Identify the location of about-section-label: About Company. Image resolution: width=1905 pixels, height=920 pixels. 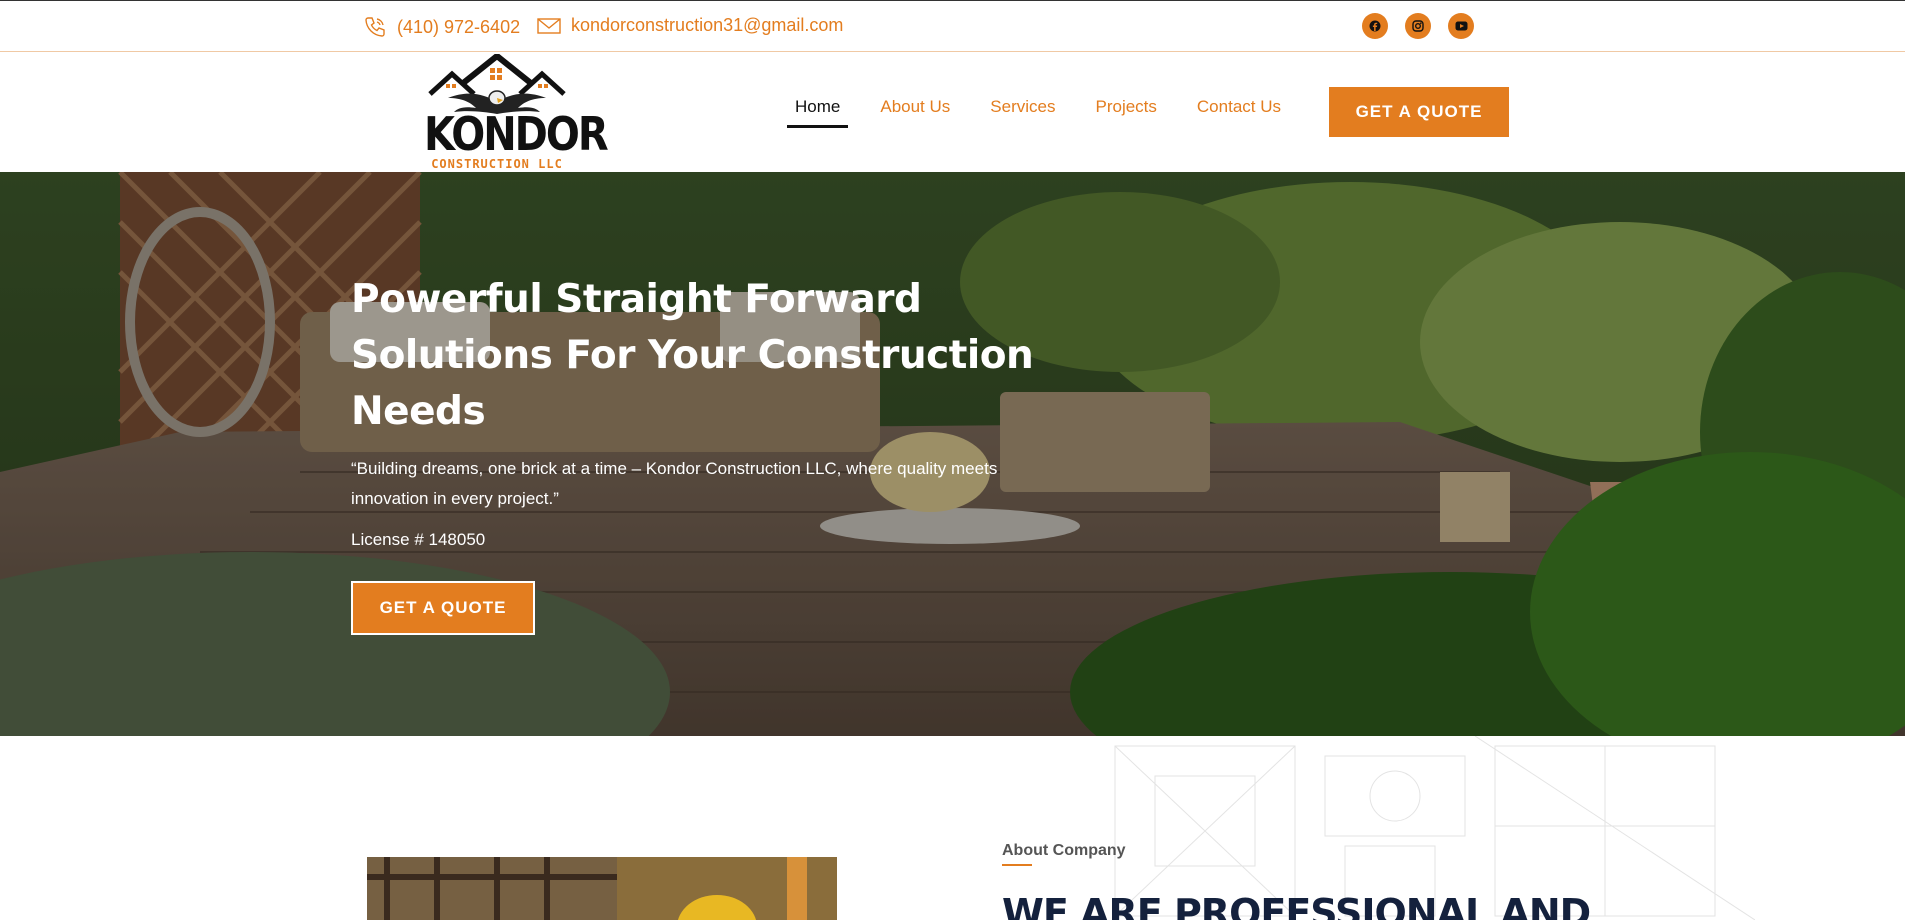
(1064, 850).